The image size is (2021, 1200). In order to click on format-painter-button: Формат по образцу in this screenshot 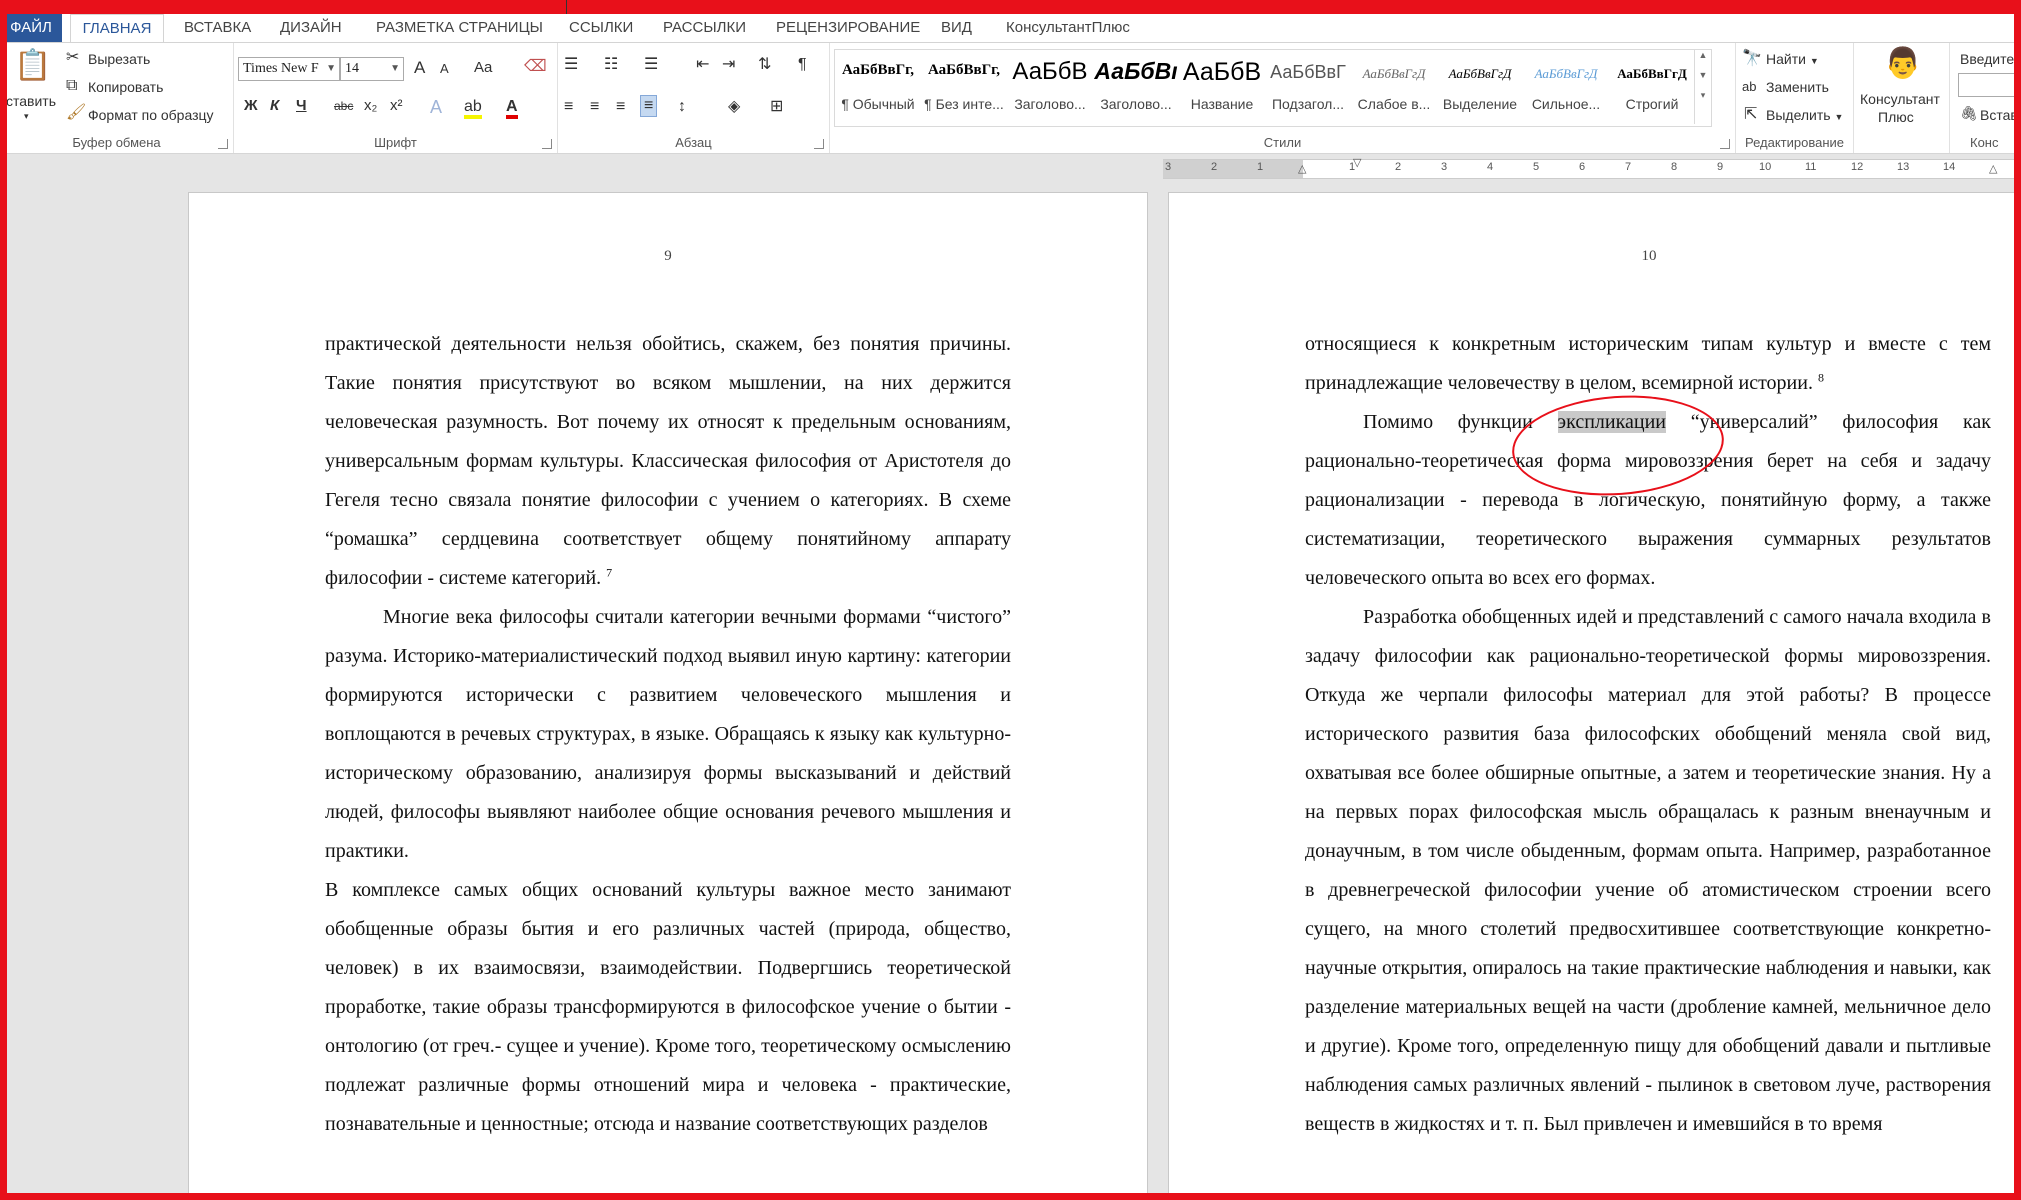, I will do `click(151, 115)`.